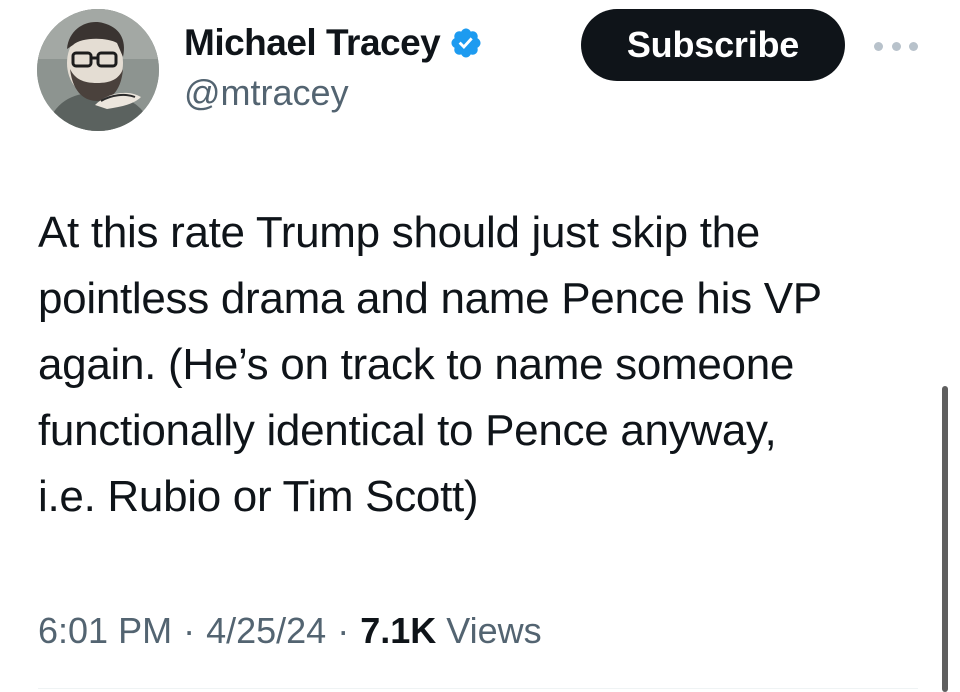  I want to click on scrollbar, so click(945, 539).